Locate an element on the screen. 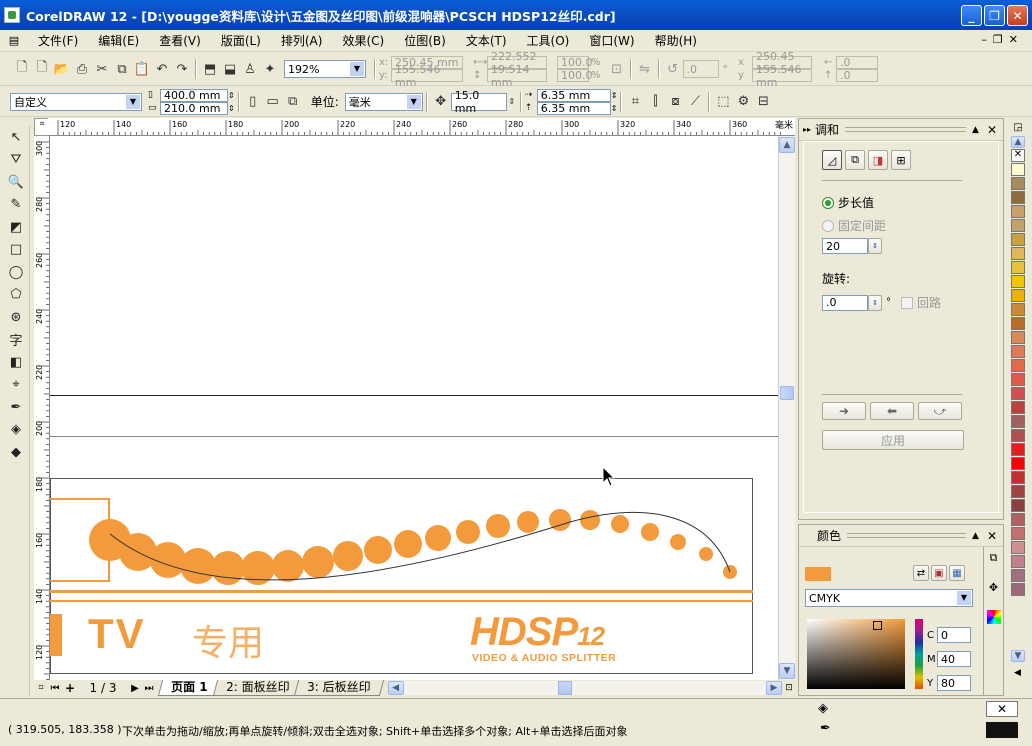  menu-view: 查看(V) is located at coordinates (180, 40).